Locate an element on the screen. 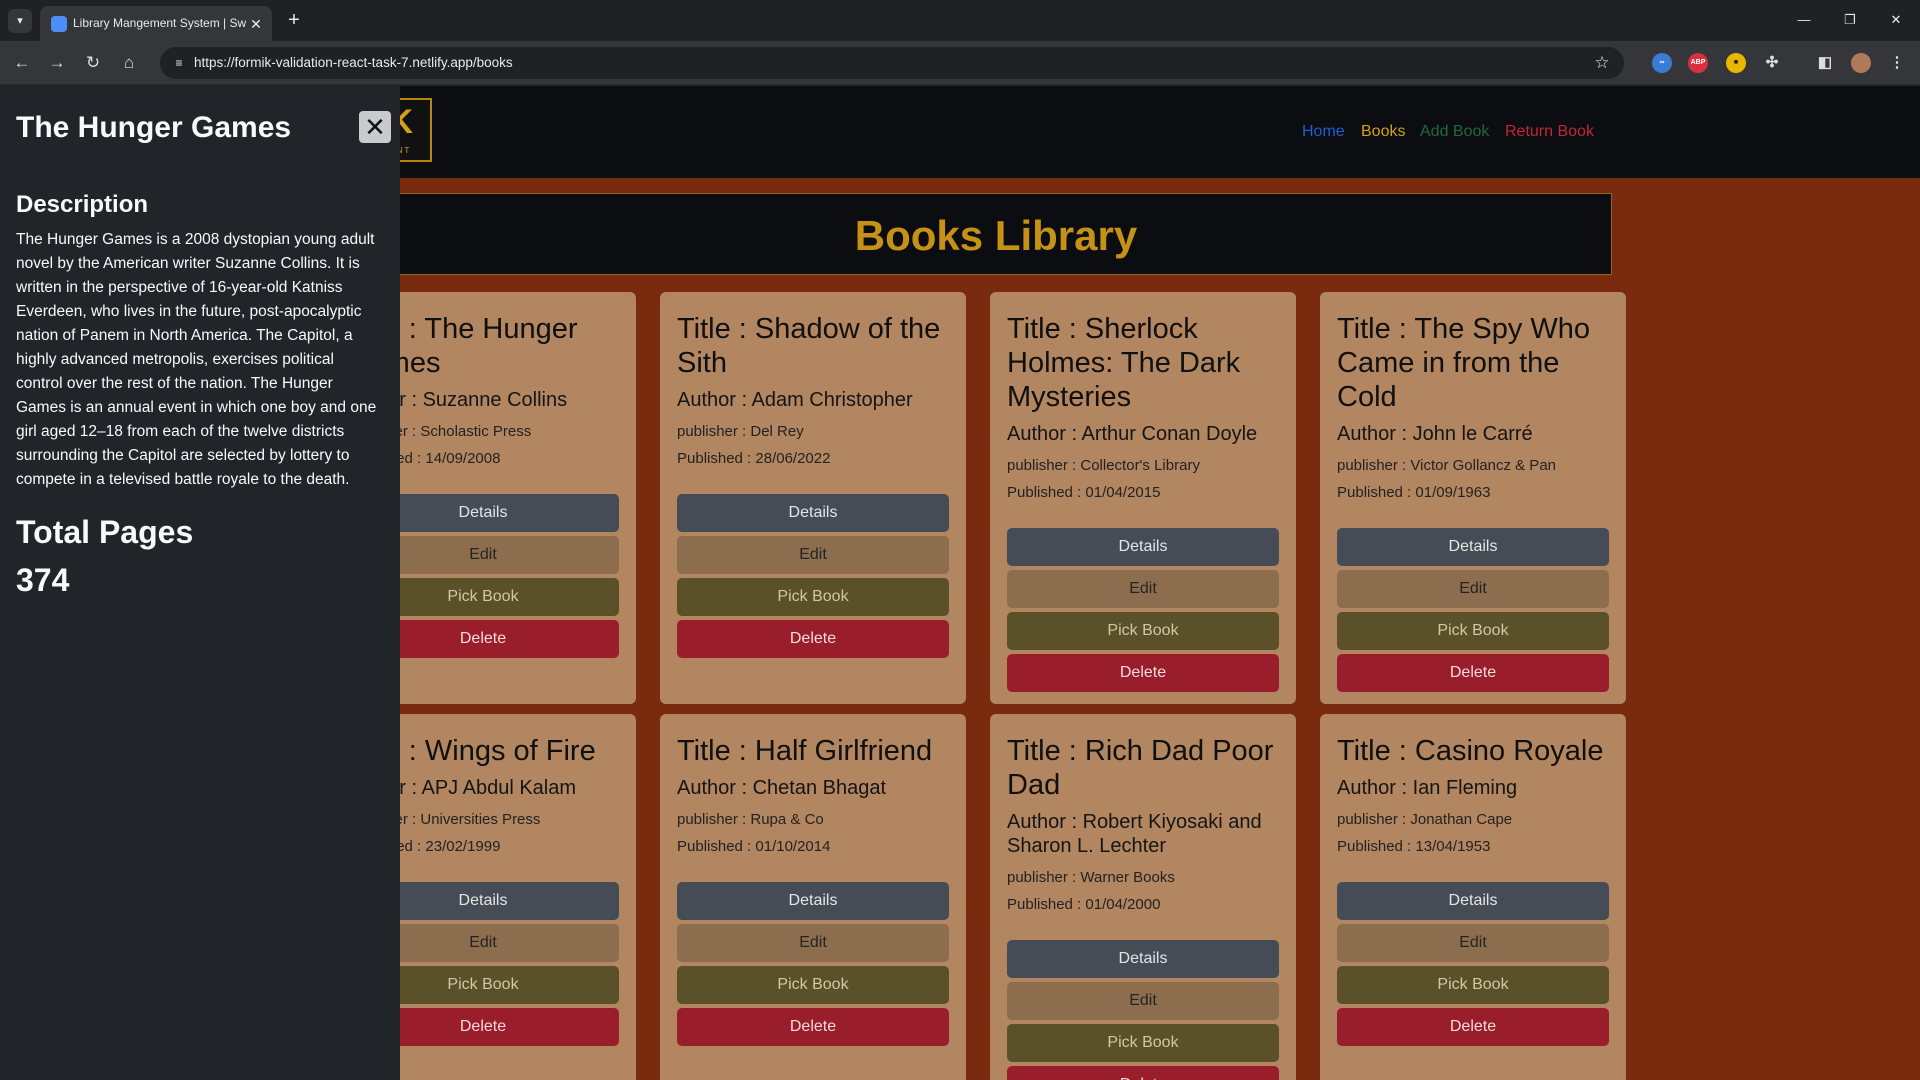  tab-search-icon: ▾ is located at coordinates (20, 21).